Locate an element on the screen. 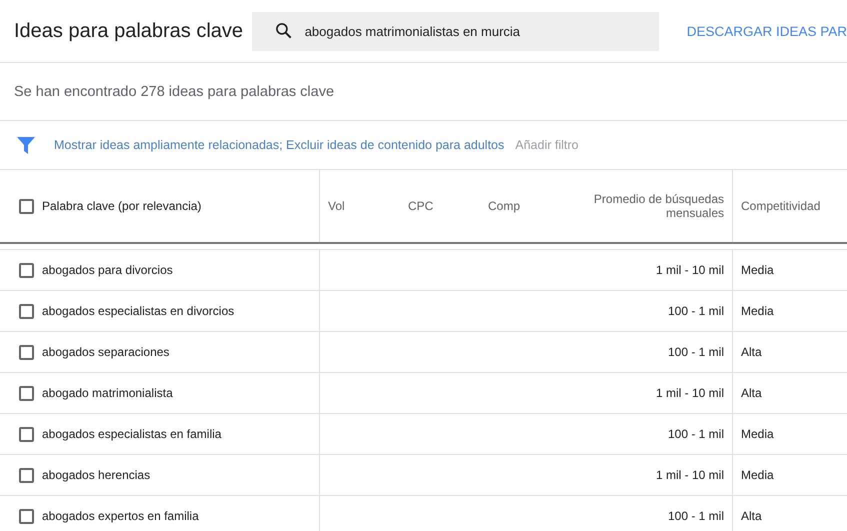 Image resolution: width=847 pixels, height=531 pixels. keyword-cell: abogados especialistas en divorcios is located at coordinates (138, 311).